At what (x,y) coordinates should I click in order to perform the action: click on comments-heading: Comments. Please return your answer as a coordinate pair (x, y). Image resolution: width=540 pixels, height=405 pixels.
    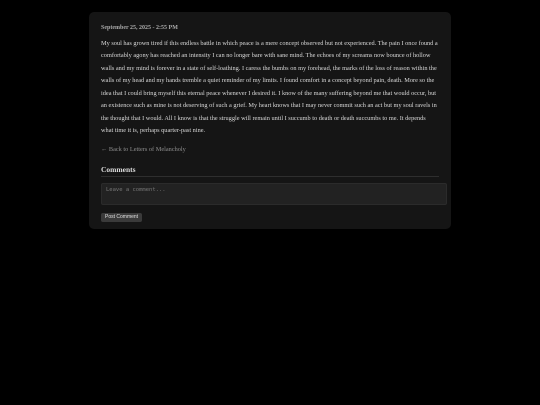
    Looking at the image, I should click on (270, 171).